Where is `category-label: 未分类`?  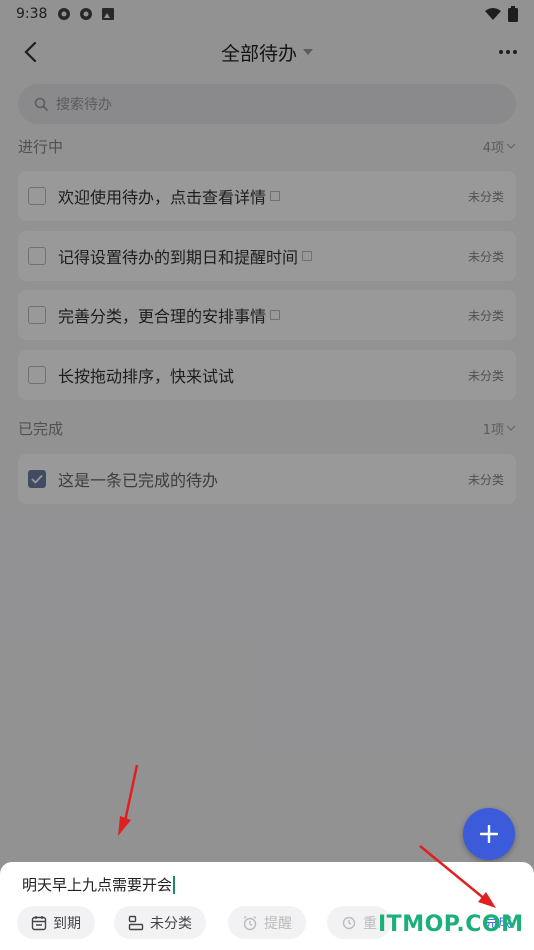 category-label: 未分类 is located at coordinates (171, 923).